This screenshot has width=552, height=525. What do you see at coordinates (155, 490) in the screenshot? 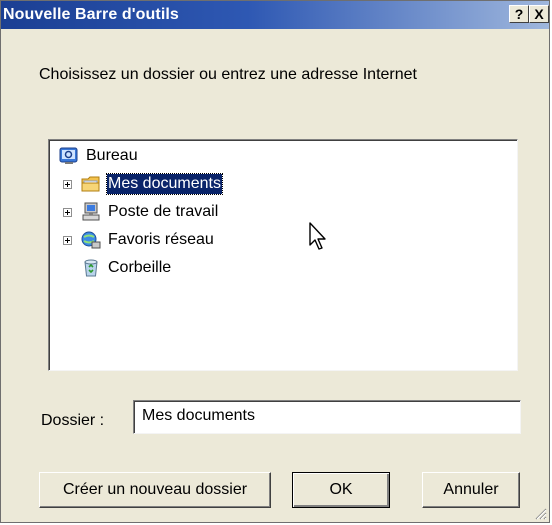
I see `new-folder-button: Créer un nouveau dossier` at bounding box center [155, 490].